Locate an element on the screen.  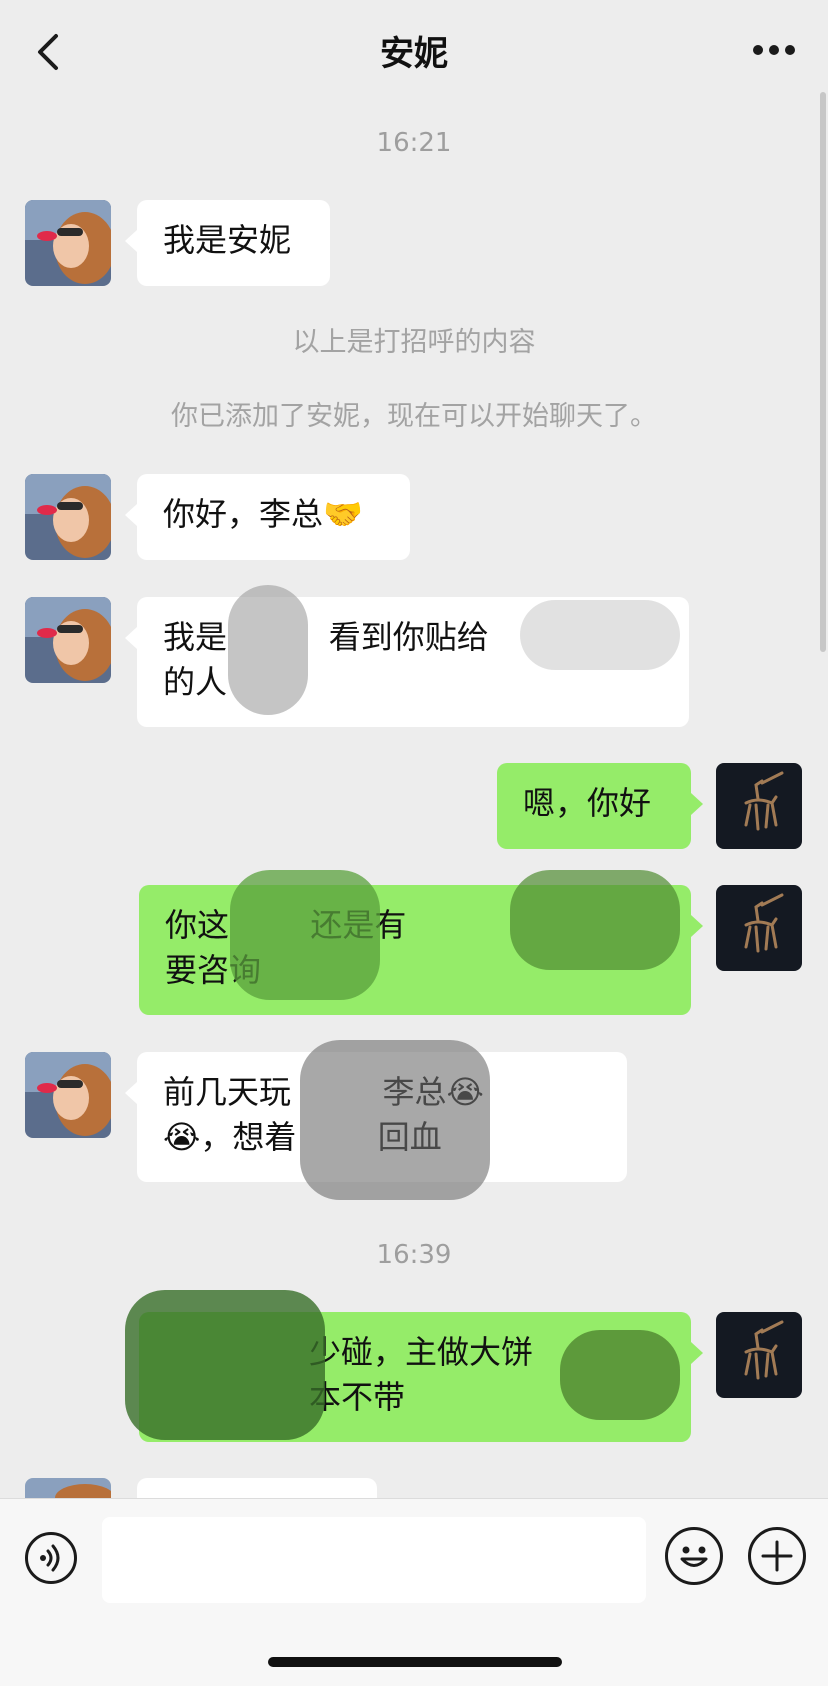
chat-header: 安妮 is located at coordinates (414, 50).